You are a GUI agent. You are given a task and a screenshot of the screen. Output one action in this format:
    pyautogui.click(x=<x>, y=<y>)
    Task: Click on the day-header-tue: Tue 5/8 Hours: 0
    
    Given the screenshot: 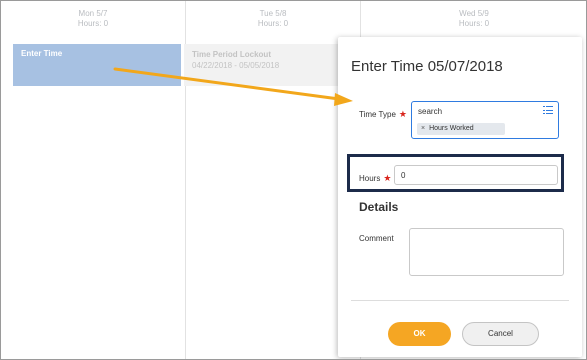 What is the action you would take?
    pyautogui.click(x=273, y=19)
    